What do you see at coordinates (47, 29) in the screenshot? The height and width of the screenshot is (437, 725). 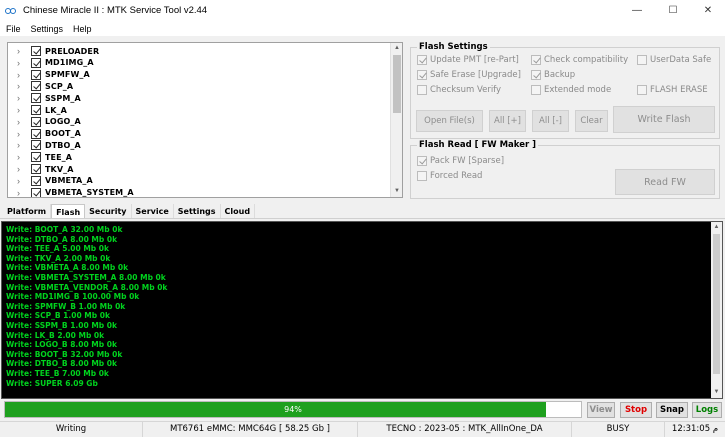 I see `menu-settings: Settings` at bounding box center [47, 29].